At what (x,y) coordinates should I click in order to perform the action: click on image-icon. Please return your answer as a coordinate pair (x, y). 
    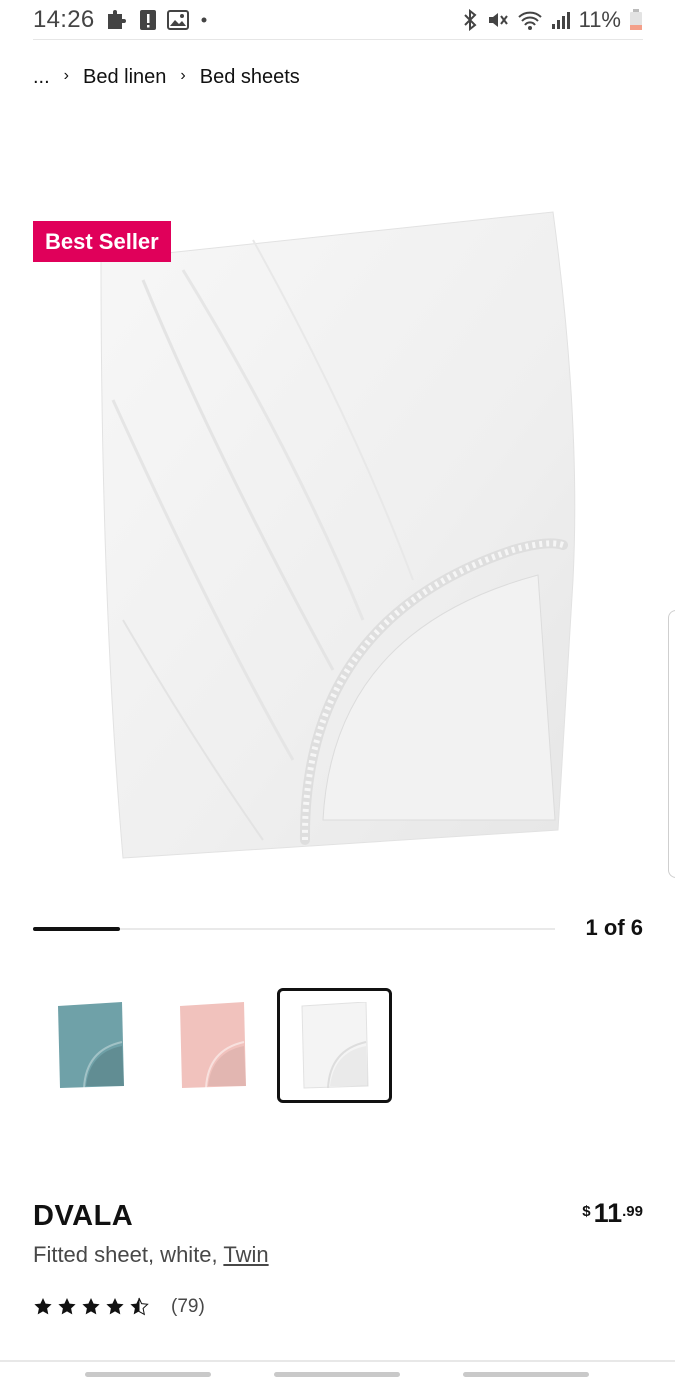
    Looking at the image, I should click on (177, 19).